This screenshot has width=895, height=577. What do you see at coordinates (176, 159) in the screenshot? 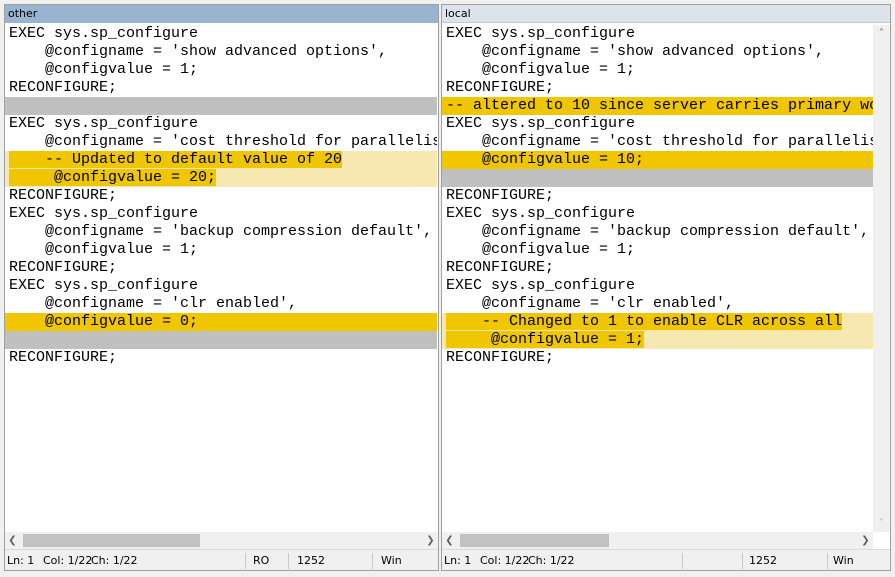
I see `diff-changed-text: -- Updated to default value of 20` at bounding box center [176, 159].